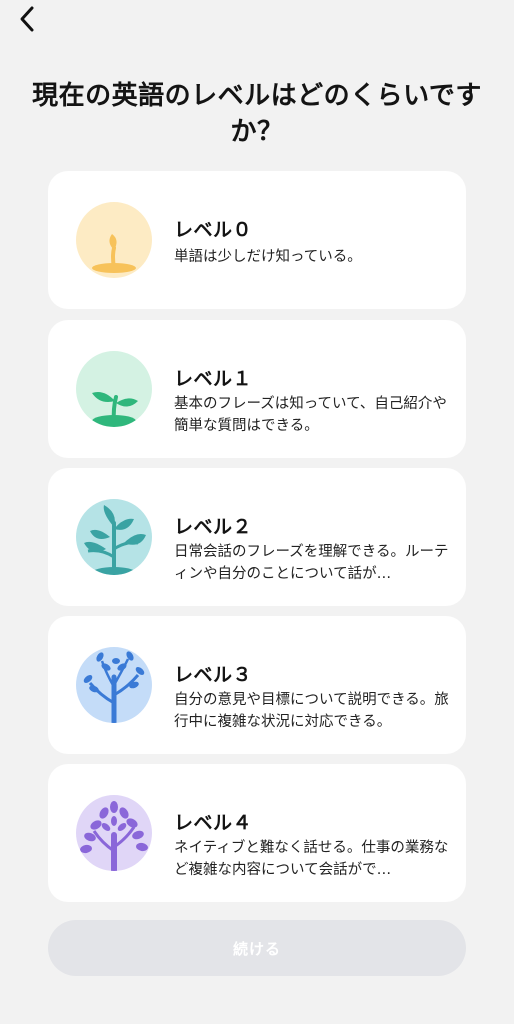  I want to click on blue-tree-icon, so click(114, 687).